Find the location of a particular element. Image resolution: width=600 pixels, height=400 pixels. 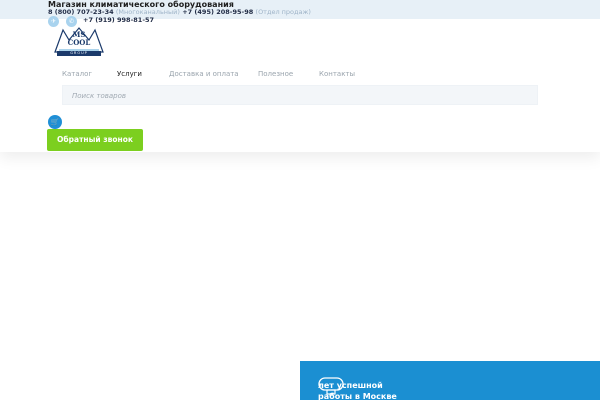

phone-sales-note: (Отдел продаж) is located at coordinates (283, 12).